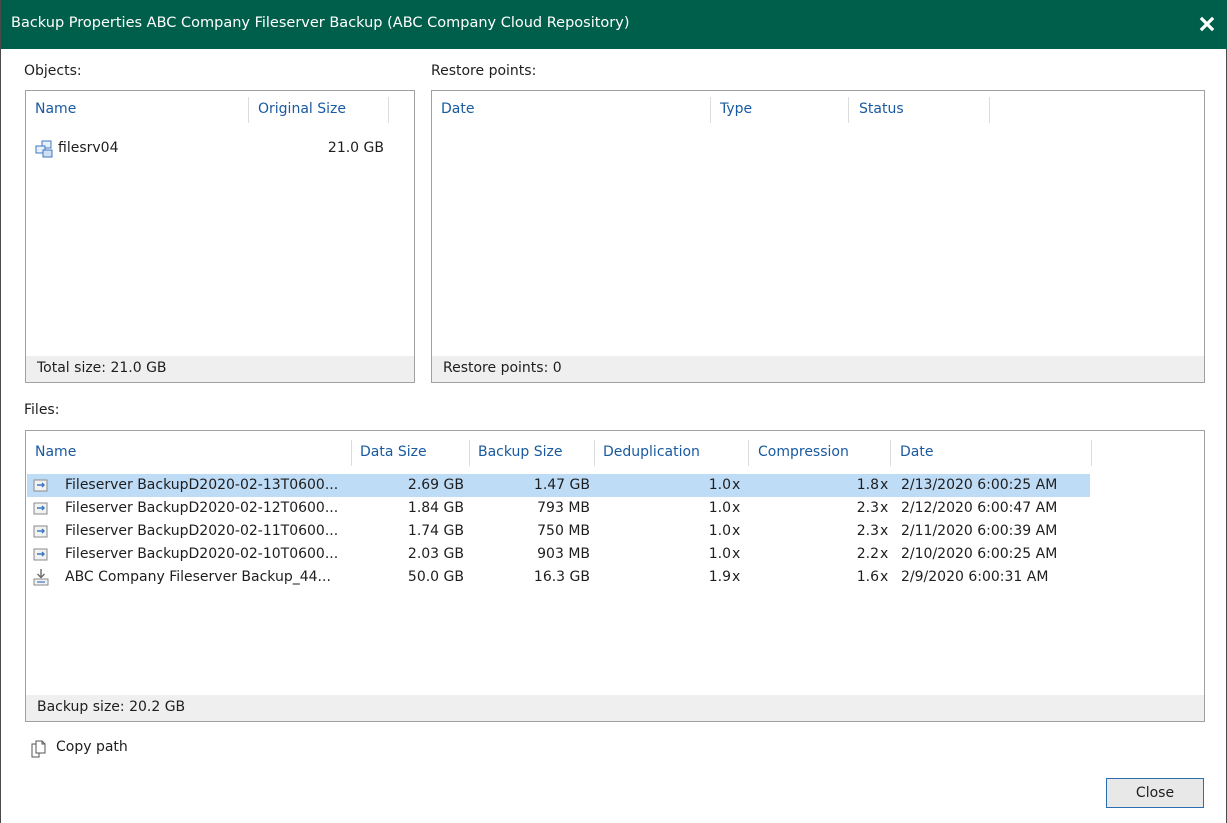 The height and width of the screenshot is (823, 1227). I want to click on files-backup-size: Backup size: 20.2 GB, so click(111, 707).